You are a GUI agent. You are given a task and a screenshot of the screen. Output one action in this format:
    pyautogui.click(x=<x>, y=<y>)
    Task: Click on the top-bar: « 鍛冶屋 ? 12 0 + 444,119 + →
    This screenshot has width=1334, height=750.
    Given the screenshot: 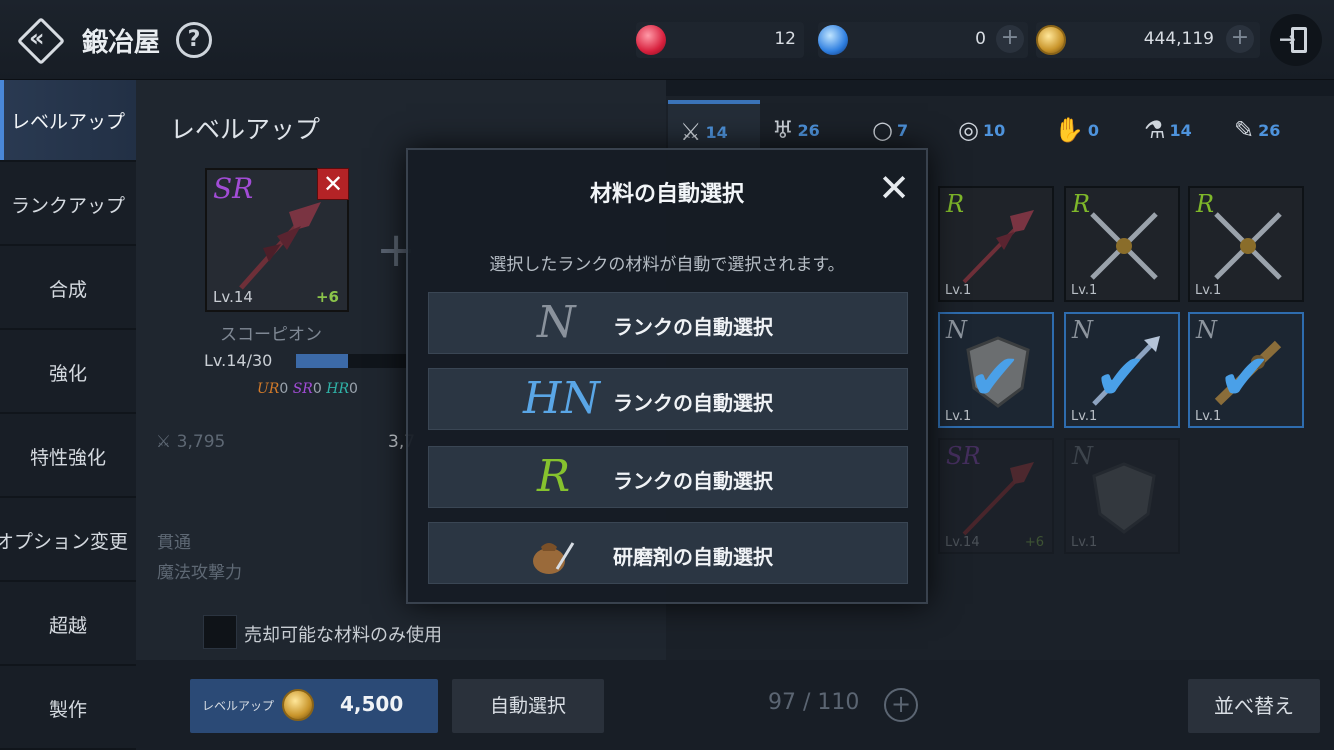 What is the action you would take?
    pyautogui.click(x=667, y=40)
    